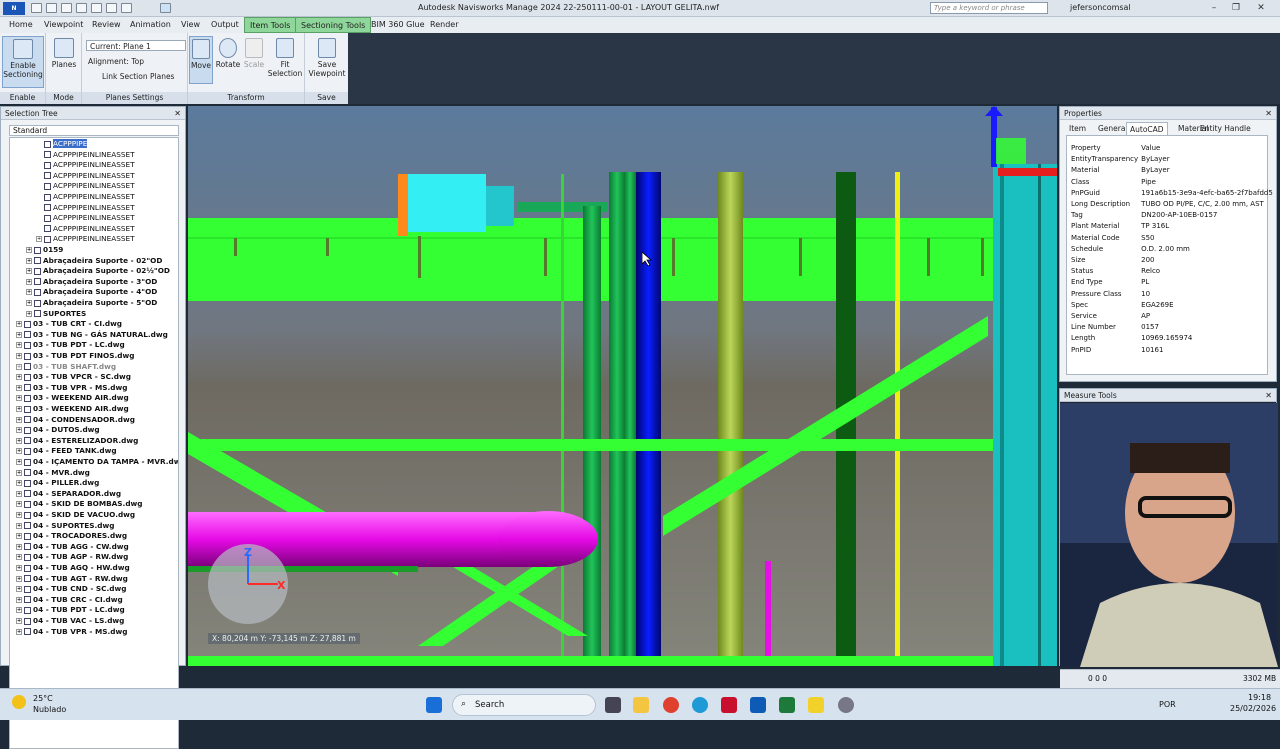 The height and width of the screenshot is (749, 1280). I want to click on tree-item: +04 - TUB VAC - LS.dwg, so click(70, 621).